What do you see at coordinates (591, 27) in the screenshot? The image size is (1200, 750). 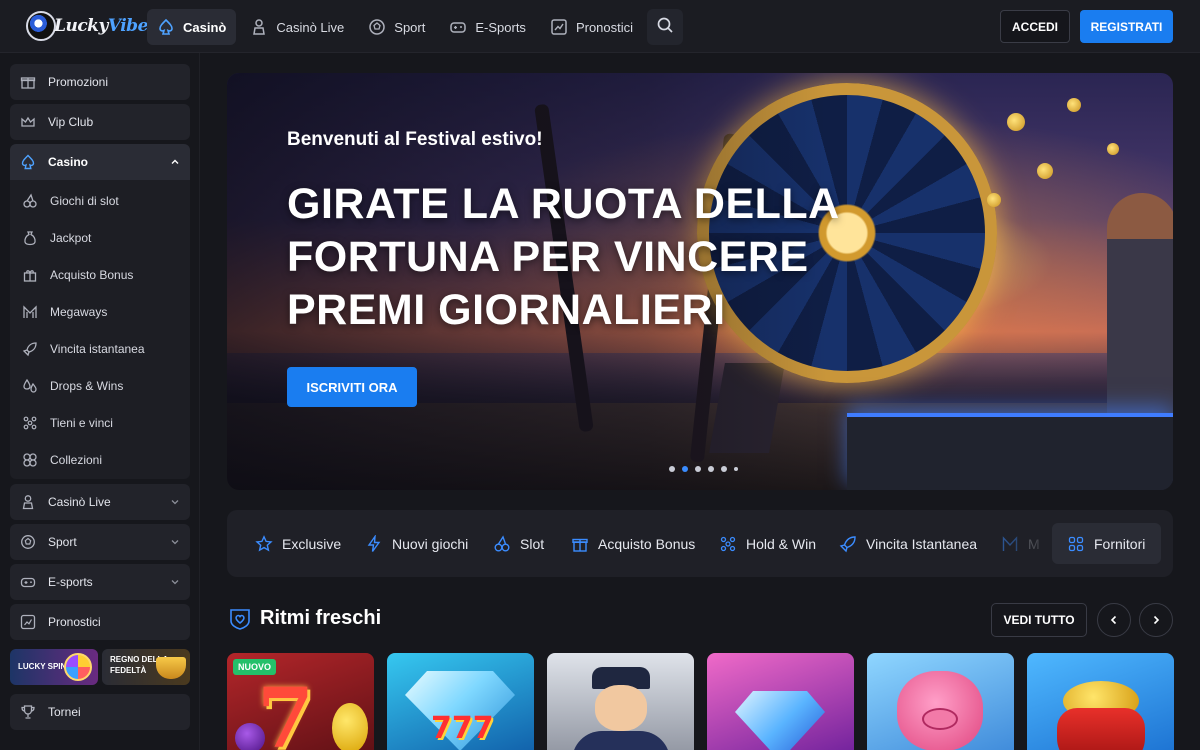 I see `nav-pronostici: Pronostici` at bounding box center [591, 27].